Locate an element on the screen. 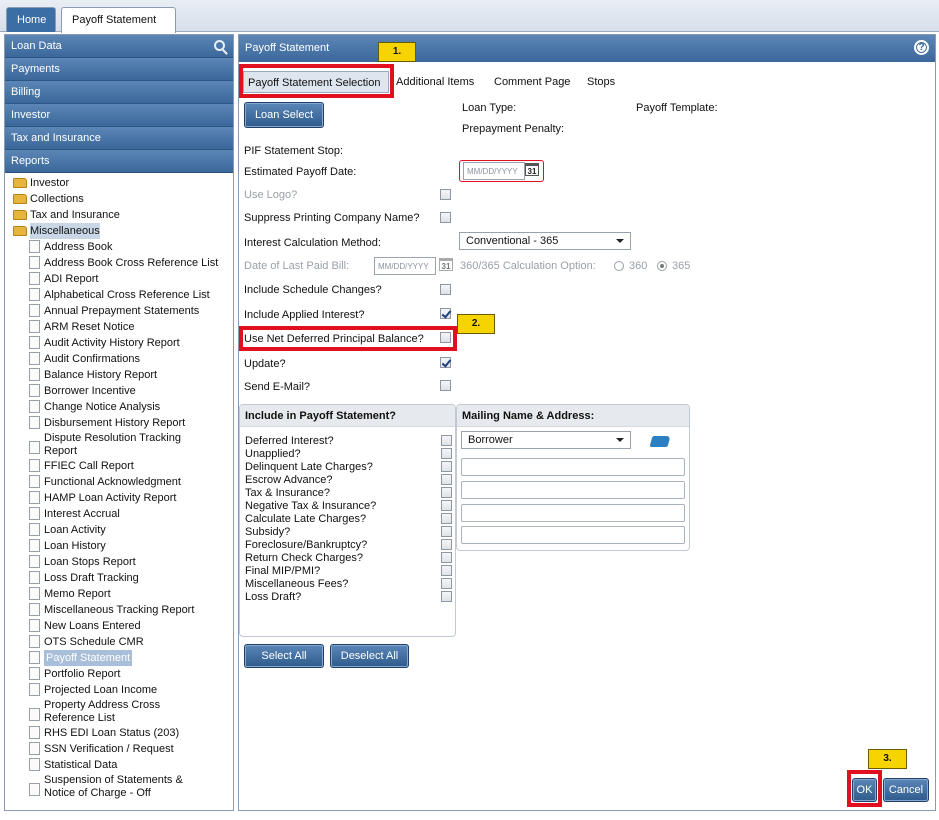 The width and height of the screenshot is (939, 820). address-line-4-input is located at coordinates (573, 535).